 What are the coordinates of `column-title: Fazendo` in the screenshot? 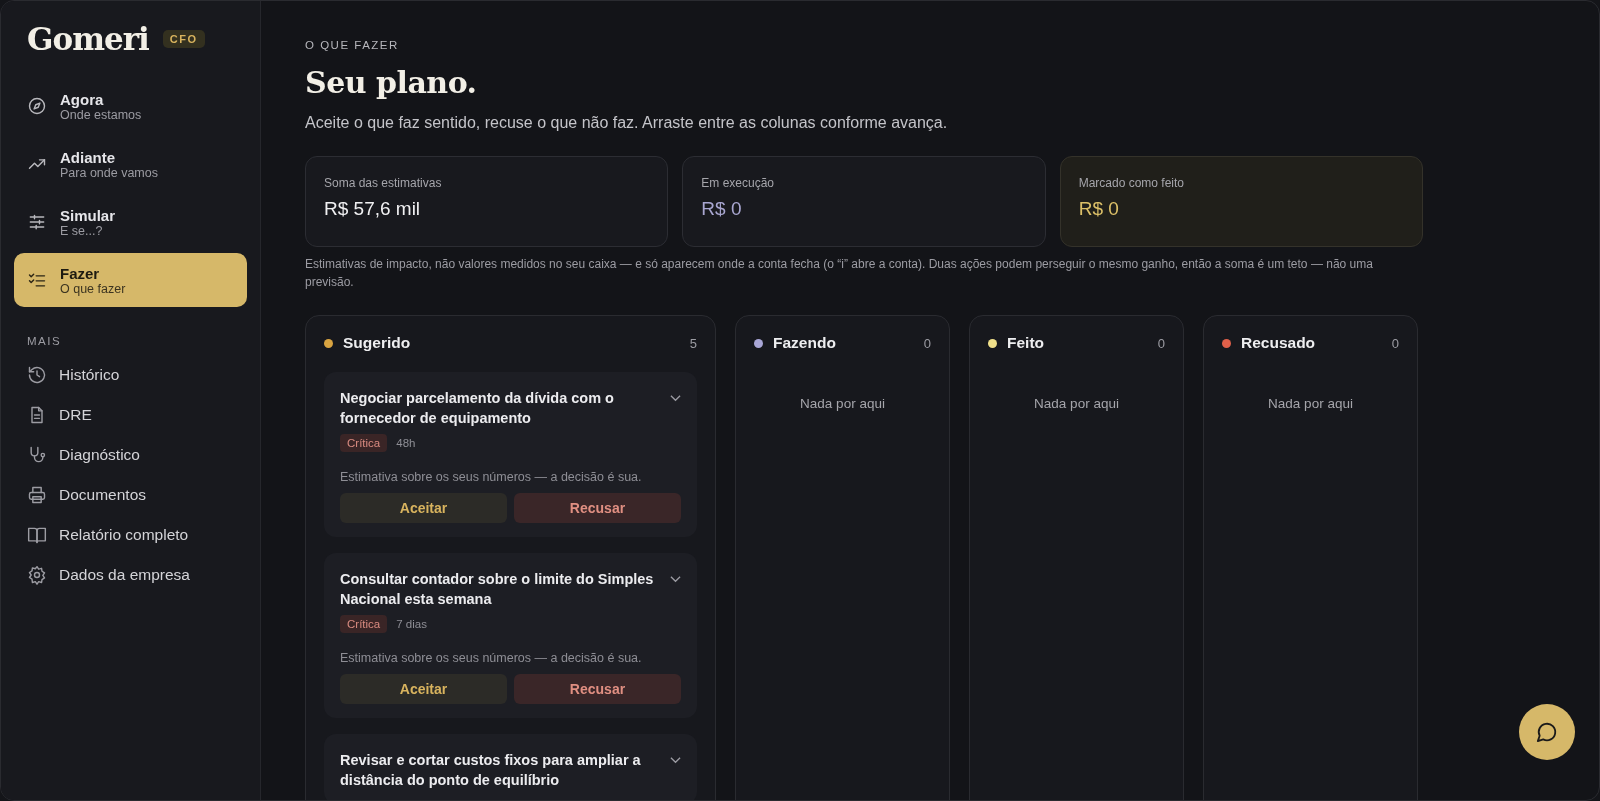 It's located at (805, 343).